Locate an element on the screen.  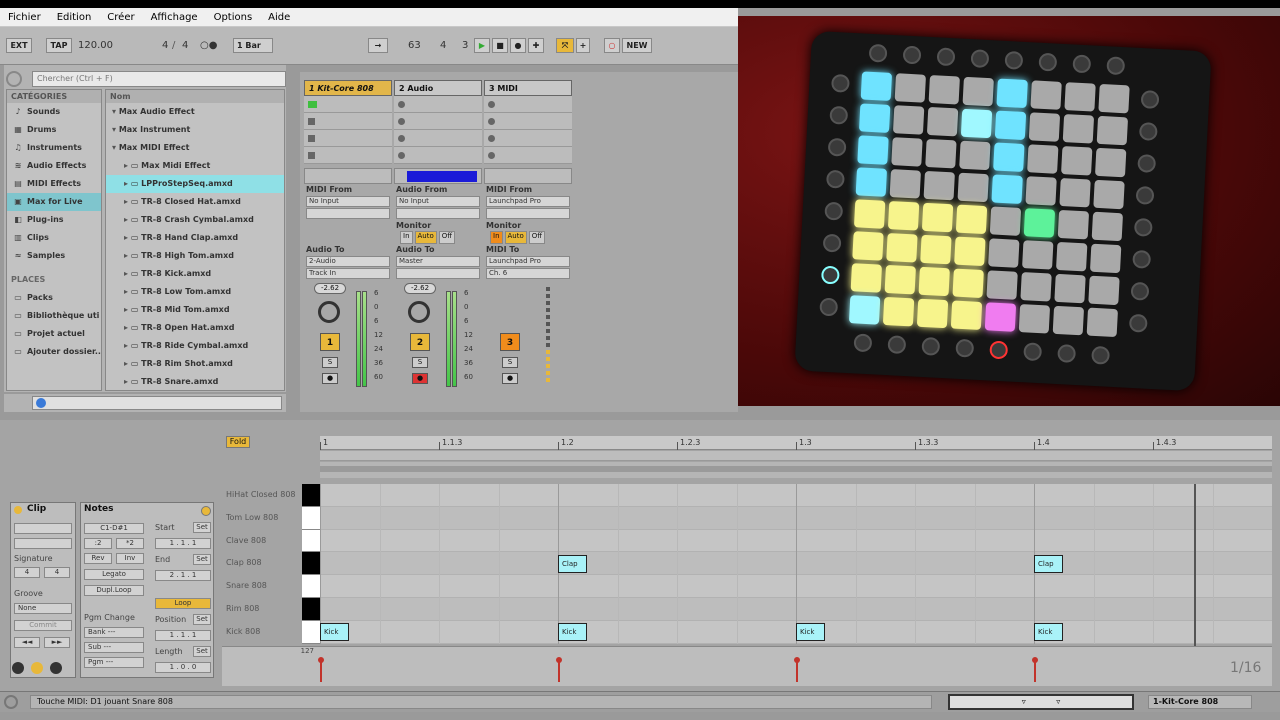
browser-toggle-icon is located at coordinates (14, 79).